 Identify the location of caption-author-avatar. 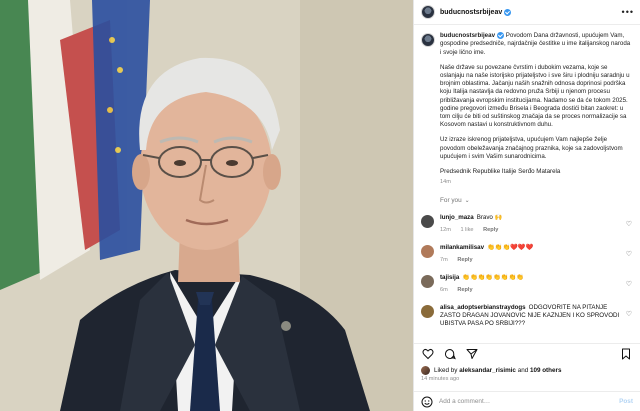
(428, 40).